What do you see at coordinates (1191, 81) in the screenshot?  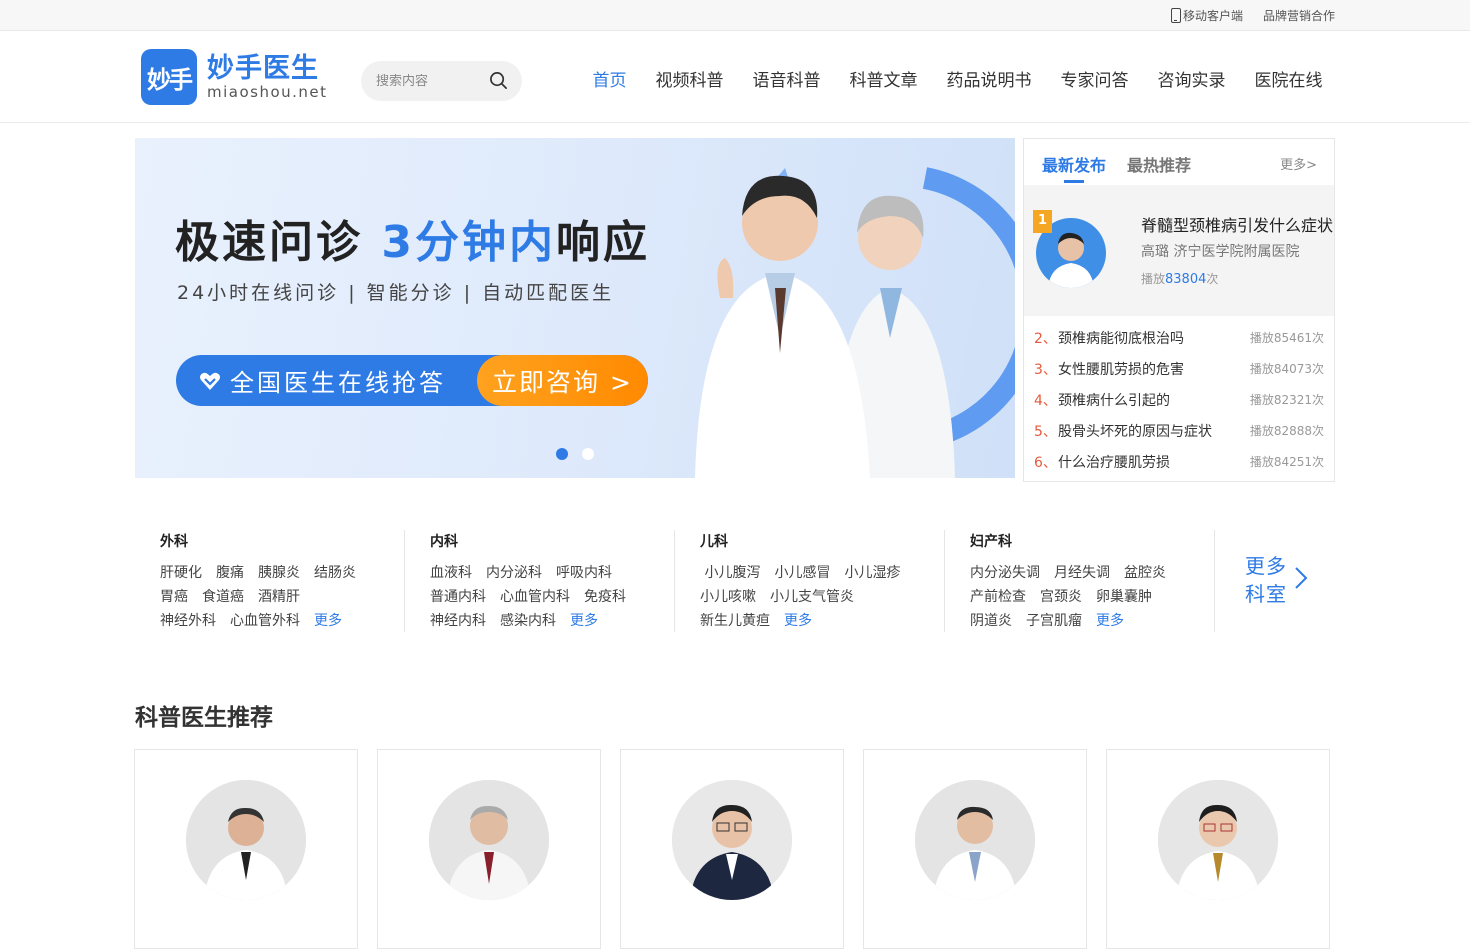 I see `nav-consult-records: 咨询实录` at bounding box center [1191, 81].